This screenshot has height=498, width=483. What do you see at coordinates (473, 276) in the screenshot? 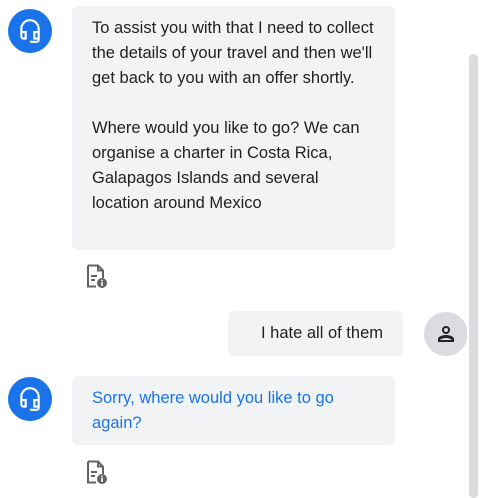
I see `scrollbar-thumb` at bounding box center [473, 276].